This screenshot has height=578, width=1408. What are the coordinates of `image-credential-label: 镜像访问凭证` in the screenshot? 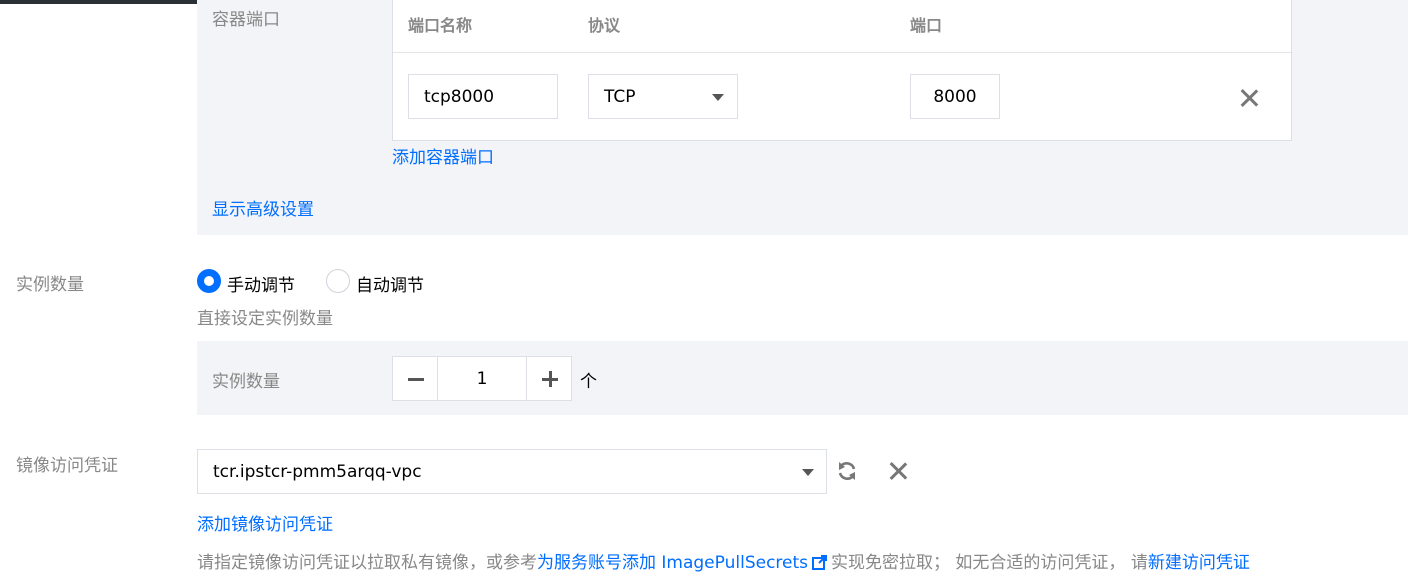 It's located at (67, 466).